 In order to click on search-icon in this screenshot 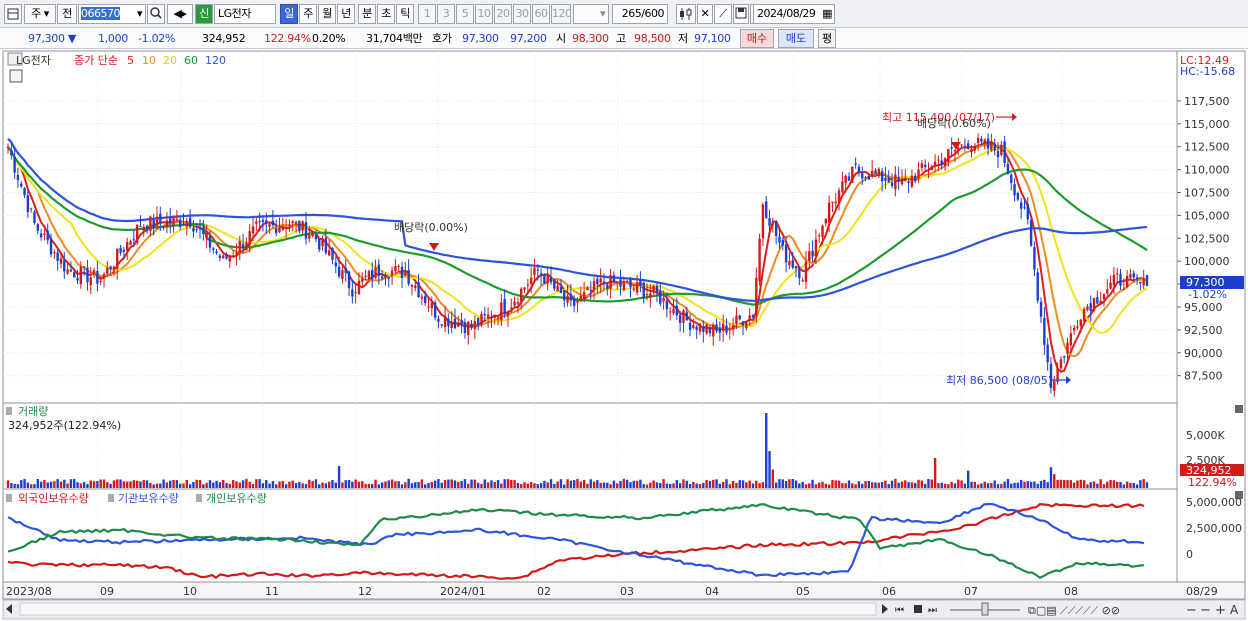, I will do `click(156, 14)`.